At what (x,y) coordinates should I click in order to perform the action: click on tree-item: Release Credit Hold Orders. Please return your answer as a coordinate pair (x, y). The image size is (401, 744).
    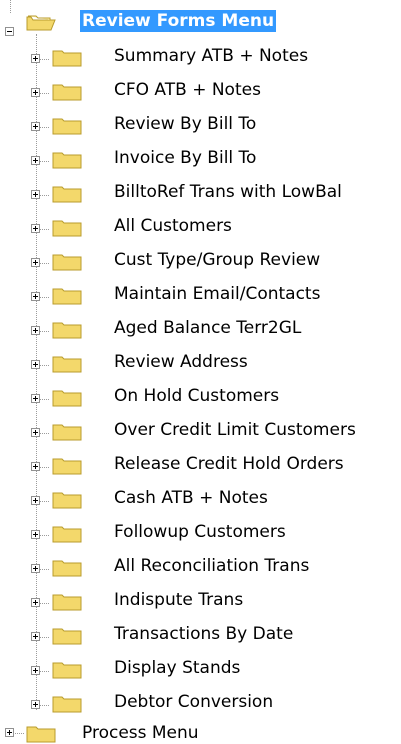
    Looking at the image, I should click on (229, 464).